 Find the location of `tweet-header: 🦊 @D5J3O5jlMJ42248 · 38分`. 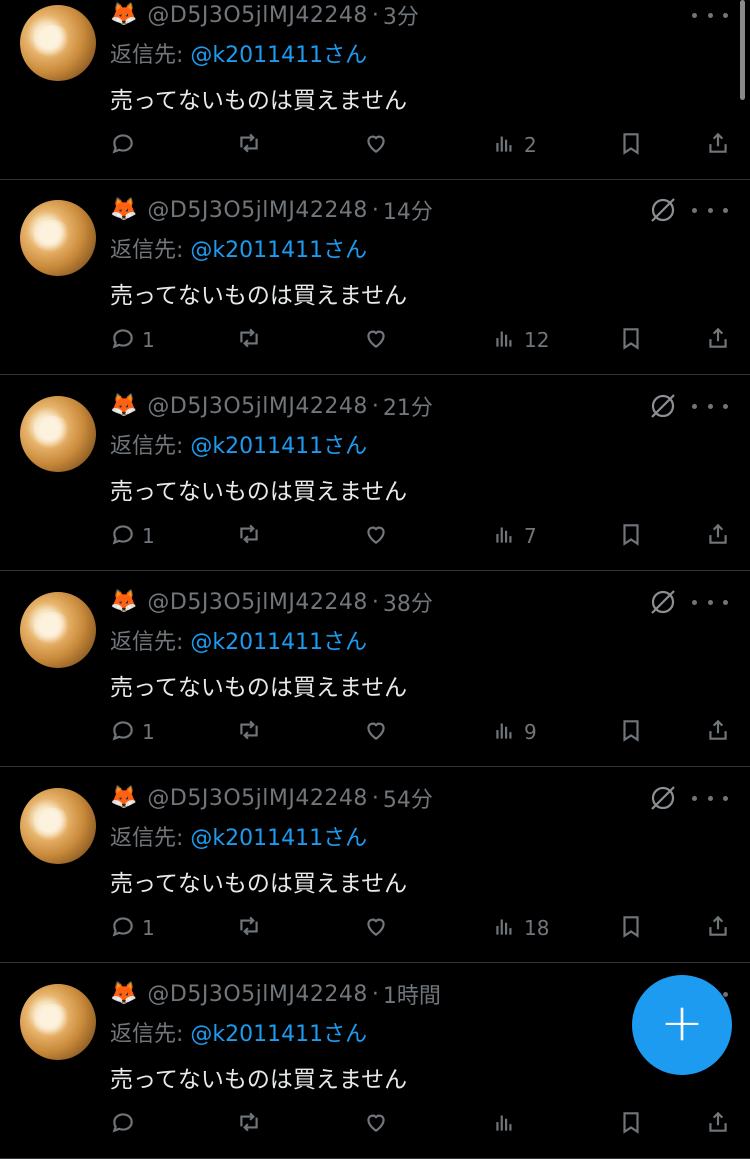

tweet-header: 🦊 @D5J3O5jlMJ42248 · 38分 is located at coordinates (271, 602).